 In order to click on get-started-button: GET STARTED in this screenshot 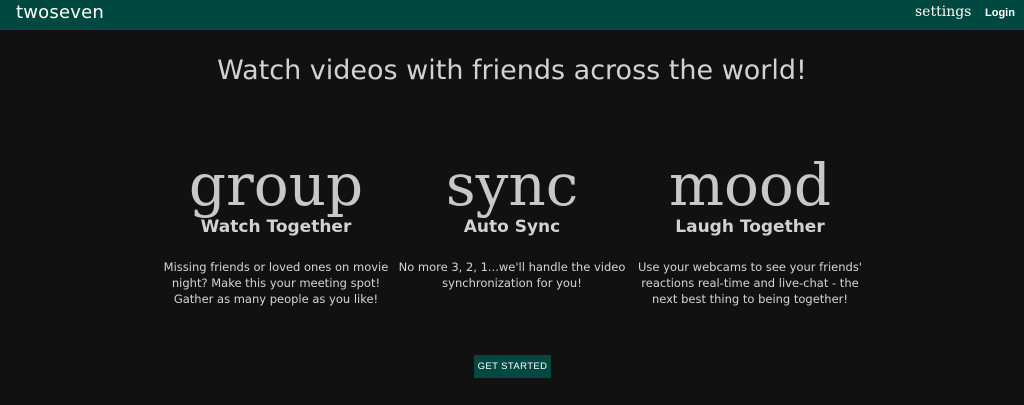, I will do `click(512, 366)`.